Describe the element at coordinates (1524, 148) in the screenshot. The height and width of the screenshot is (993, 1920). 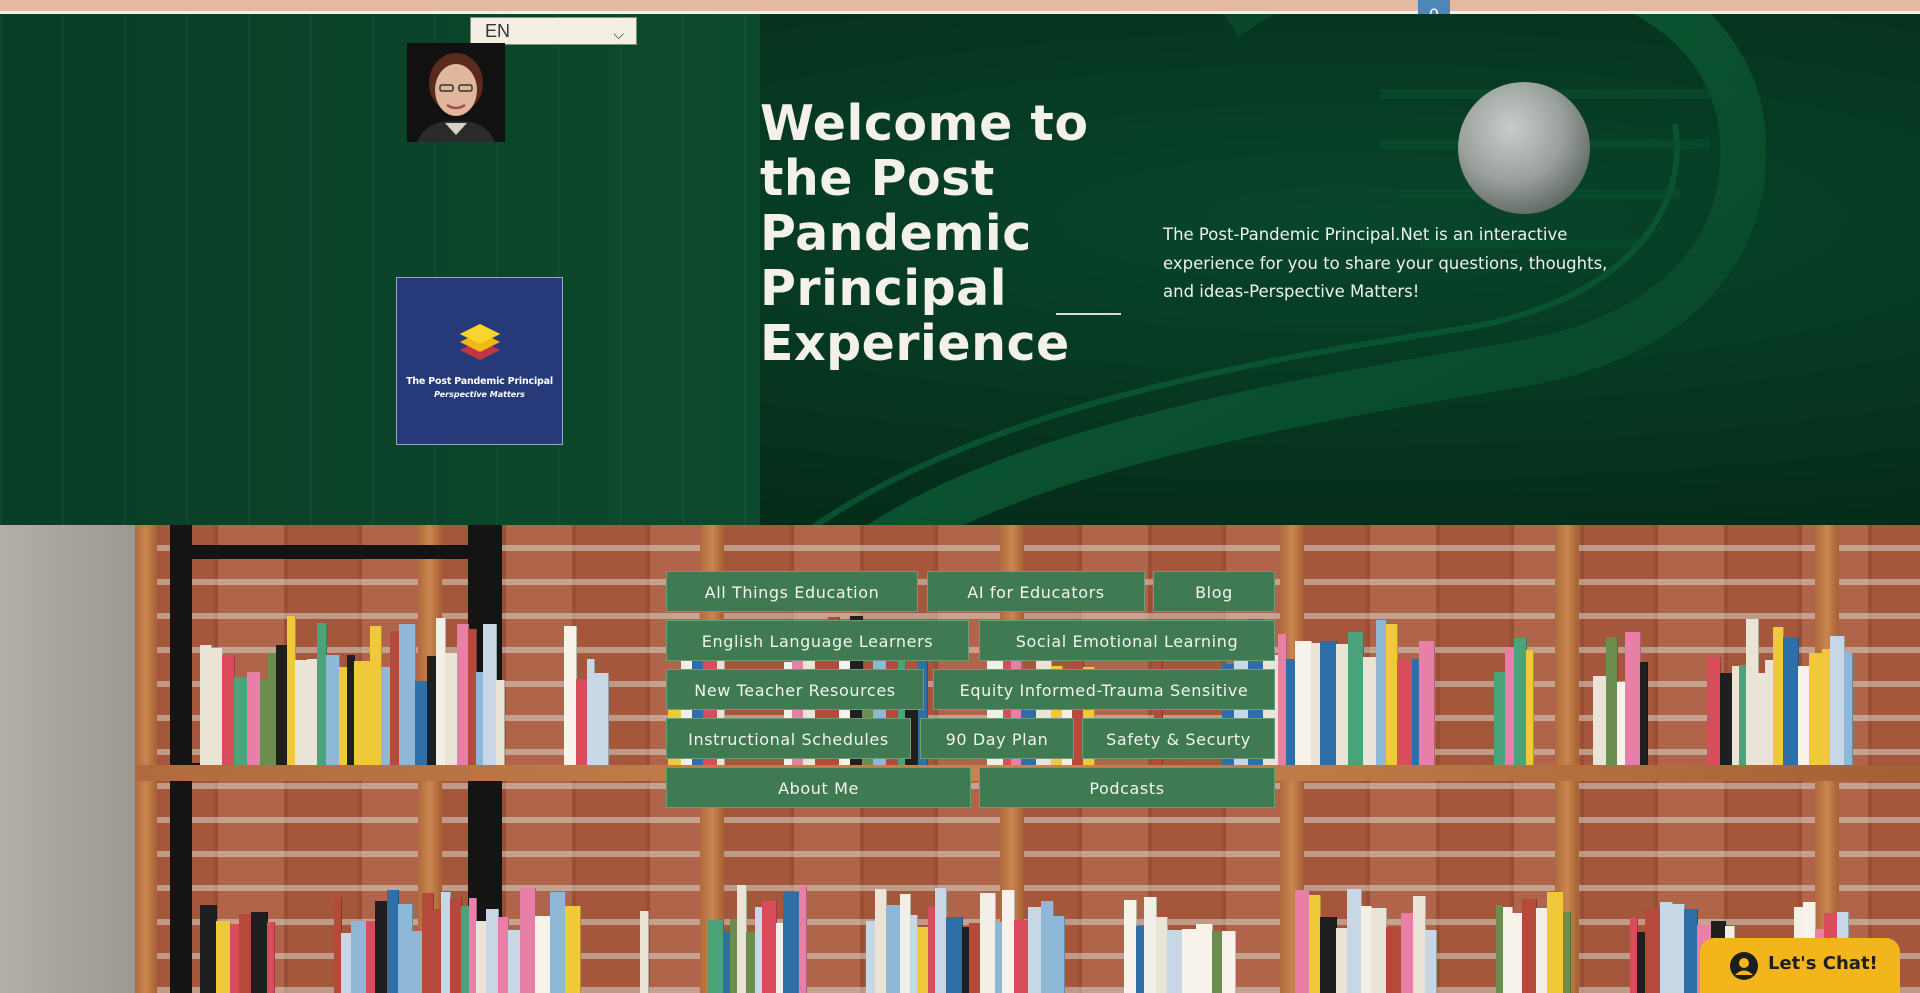
I see `decorative-sphere` at that location.